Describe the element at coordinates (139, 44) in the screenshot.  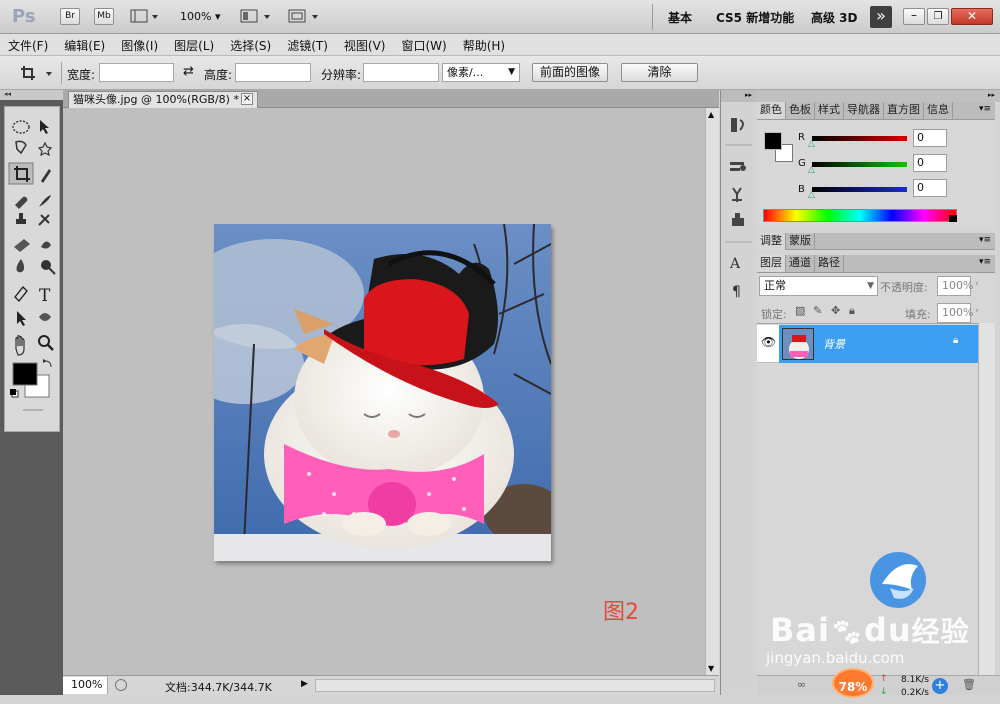
I see `menu-image: 图像(I)` at that location.